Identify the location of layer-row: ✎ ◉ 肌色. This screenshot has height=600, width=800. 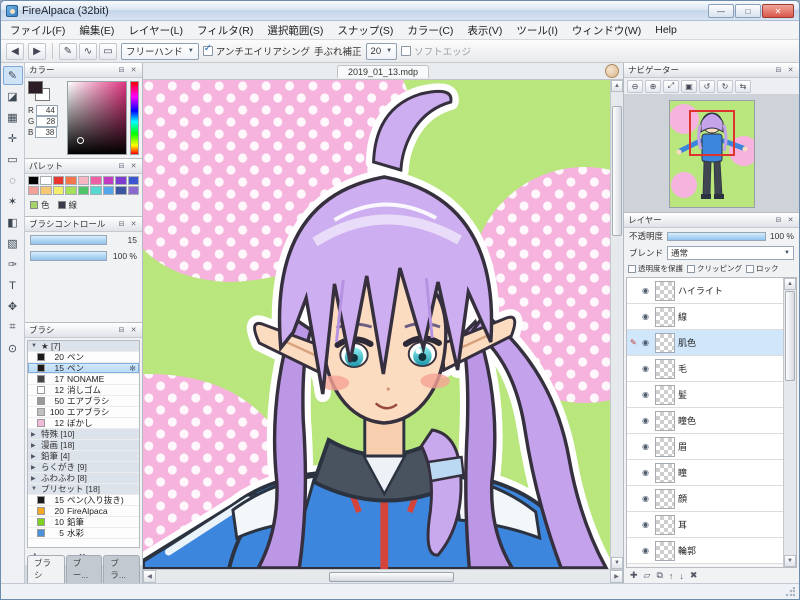
(705, 343).